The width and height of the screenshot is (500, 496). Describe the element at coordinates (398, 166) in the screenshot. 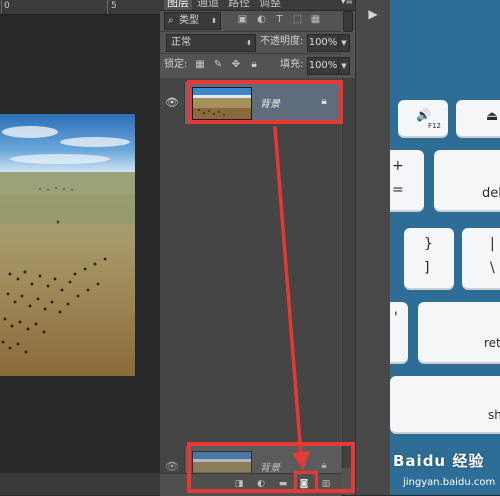

I see `key-label: +` at that location.